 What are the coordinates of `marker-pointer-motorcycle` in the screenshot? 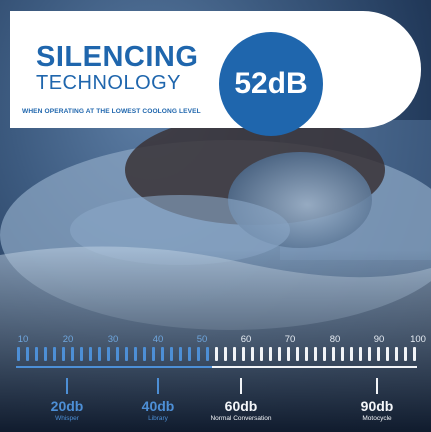 It's located at (377, 386).